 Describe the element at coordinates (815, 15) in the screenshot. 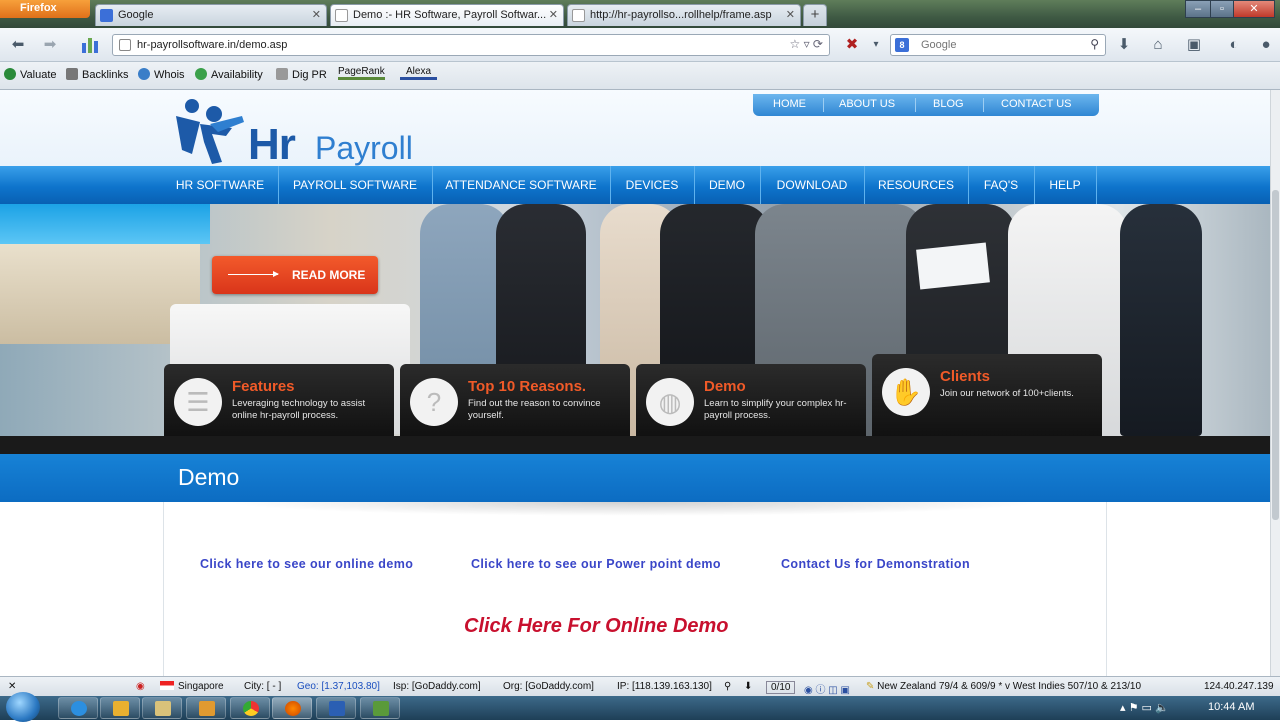

I see `new-tab-button: +` at that location.